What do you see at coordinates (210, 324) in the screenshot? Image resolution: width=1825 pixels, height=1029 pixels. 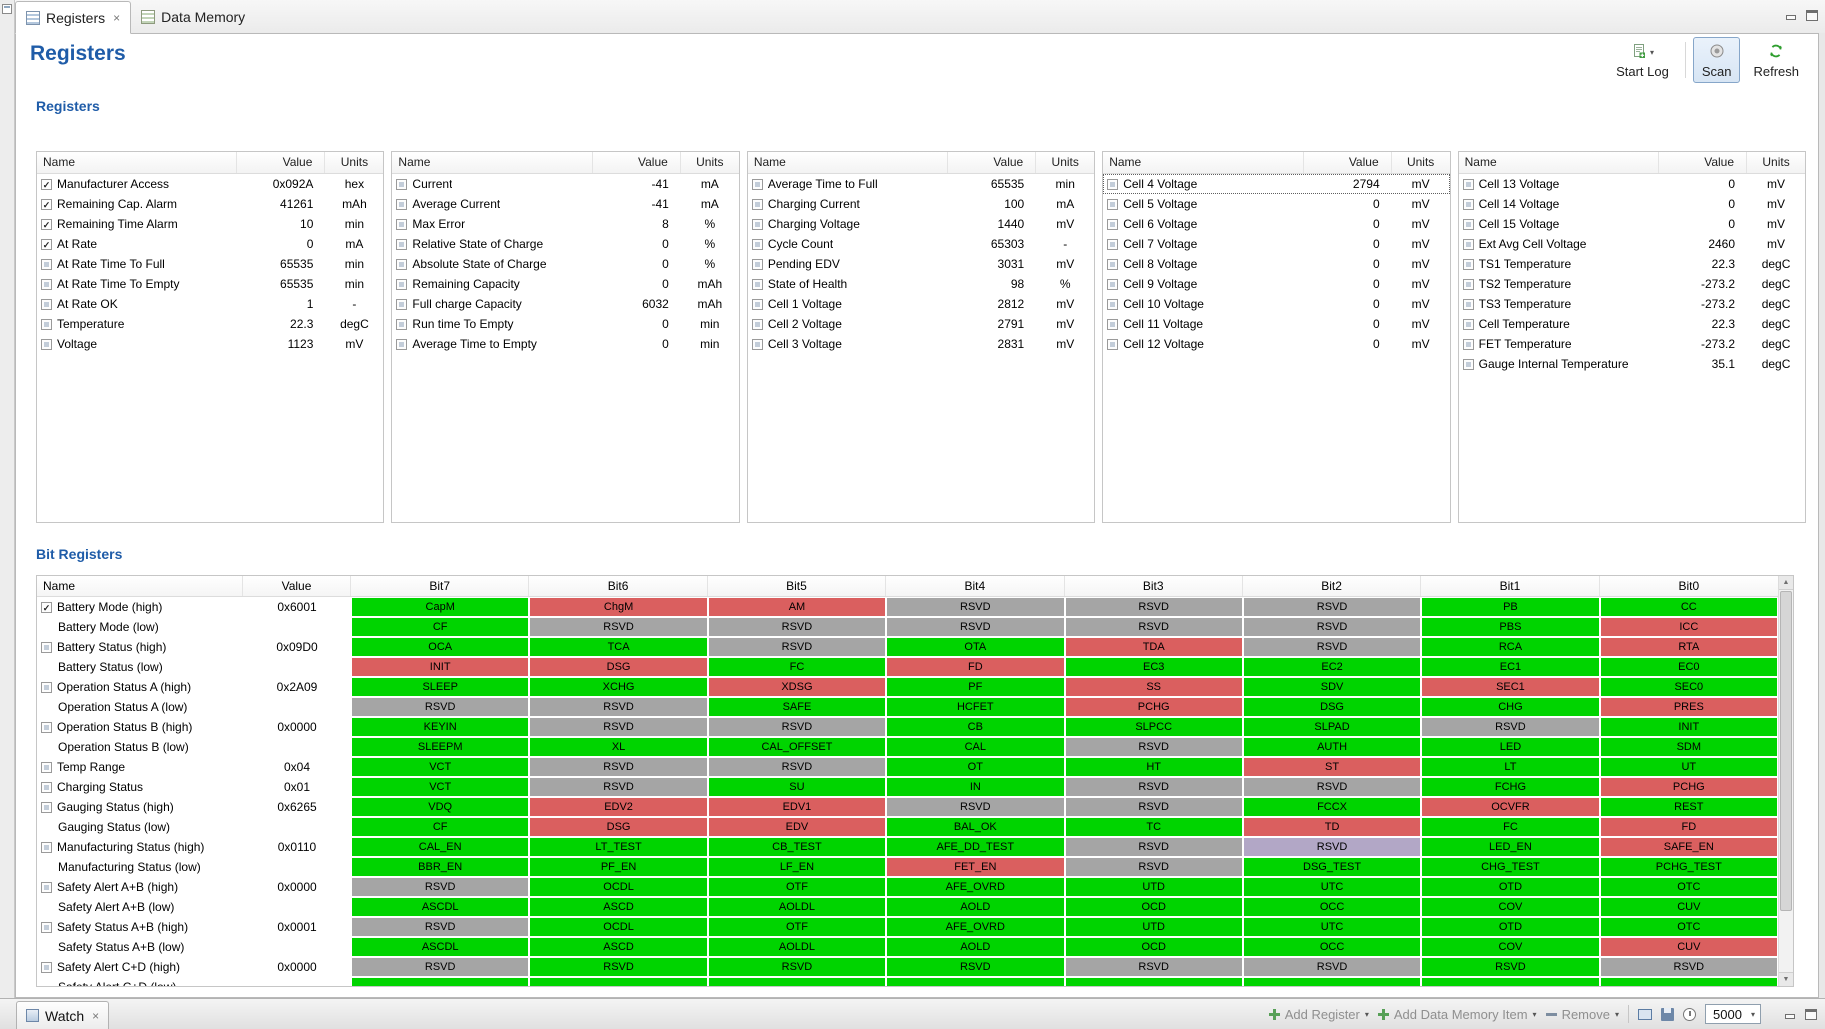 I see `register-row: Temperature 22.3 degC` at bounding box center [210, 324].